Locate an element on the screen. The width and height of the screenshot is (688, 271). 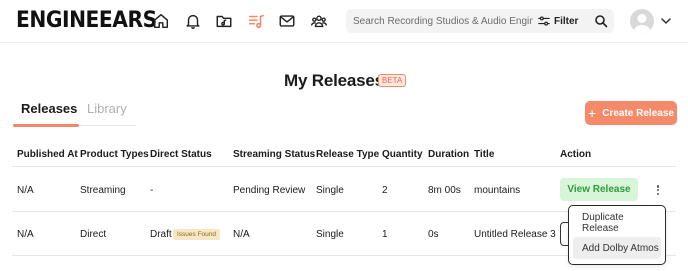
cell-duration: 8m 00s is located at coordinates (444, 190).